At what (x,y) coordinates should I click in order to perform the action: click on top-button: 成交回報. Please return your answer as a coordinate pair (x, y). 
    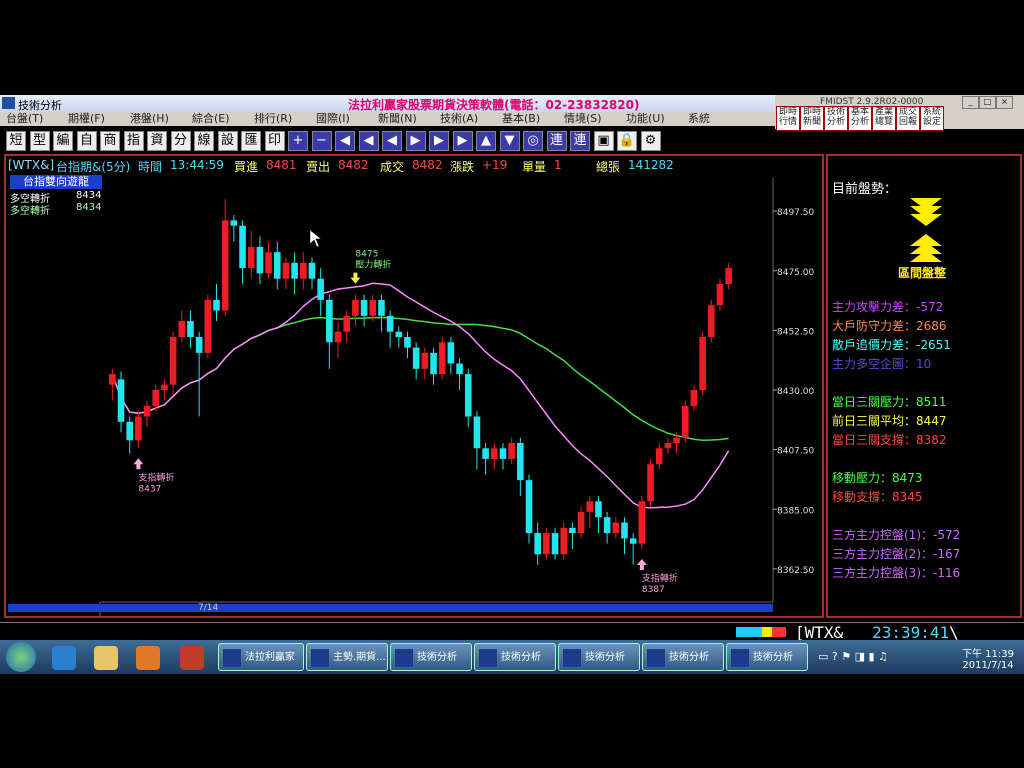
    Looking at the image, I should click on (908, 118).